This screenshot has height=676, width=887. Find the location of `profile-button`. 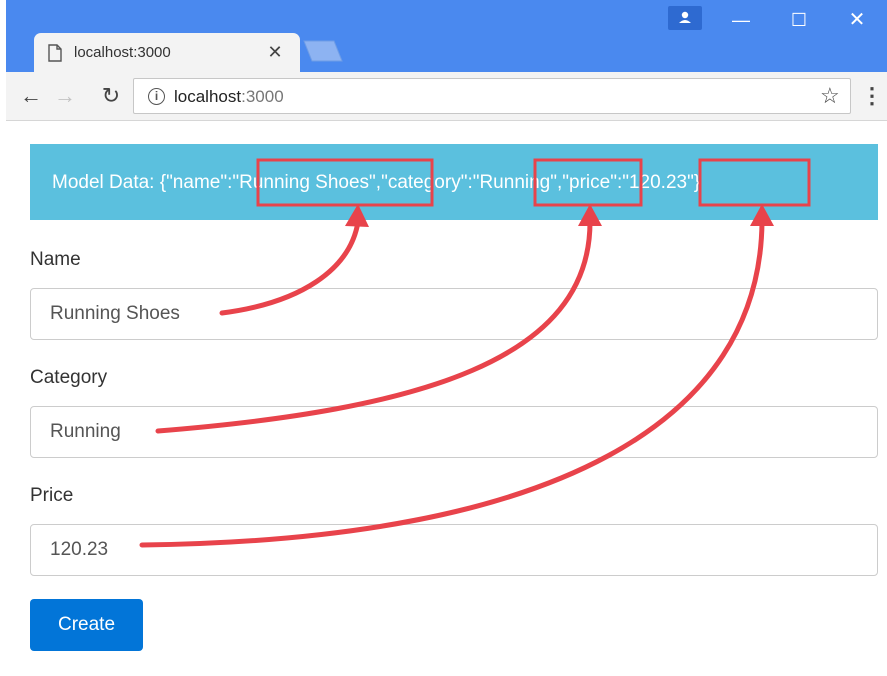

profile-button is located at coordinates (685, 18).